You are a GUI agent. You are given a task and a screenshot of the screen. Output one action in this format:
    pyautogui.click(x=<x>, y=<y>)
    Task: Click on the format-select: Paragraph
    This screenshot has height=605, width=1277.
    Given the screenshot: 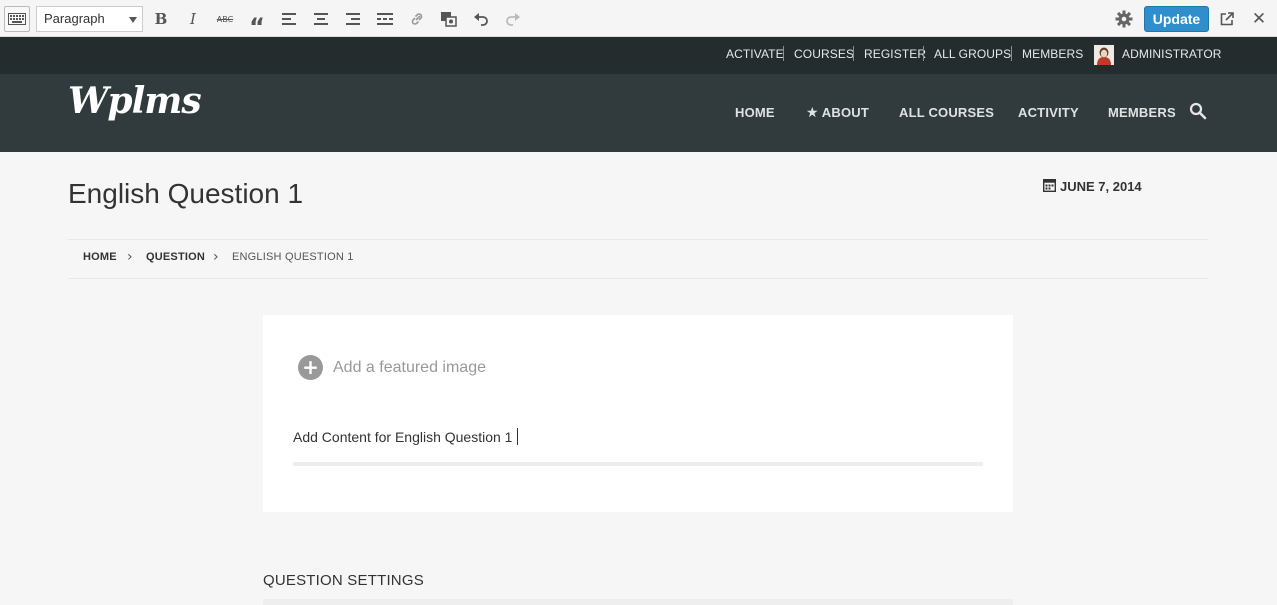 What is the action you would take?
    pyautogui.click(x=89, y=19)
    